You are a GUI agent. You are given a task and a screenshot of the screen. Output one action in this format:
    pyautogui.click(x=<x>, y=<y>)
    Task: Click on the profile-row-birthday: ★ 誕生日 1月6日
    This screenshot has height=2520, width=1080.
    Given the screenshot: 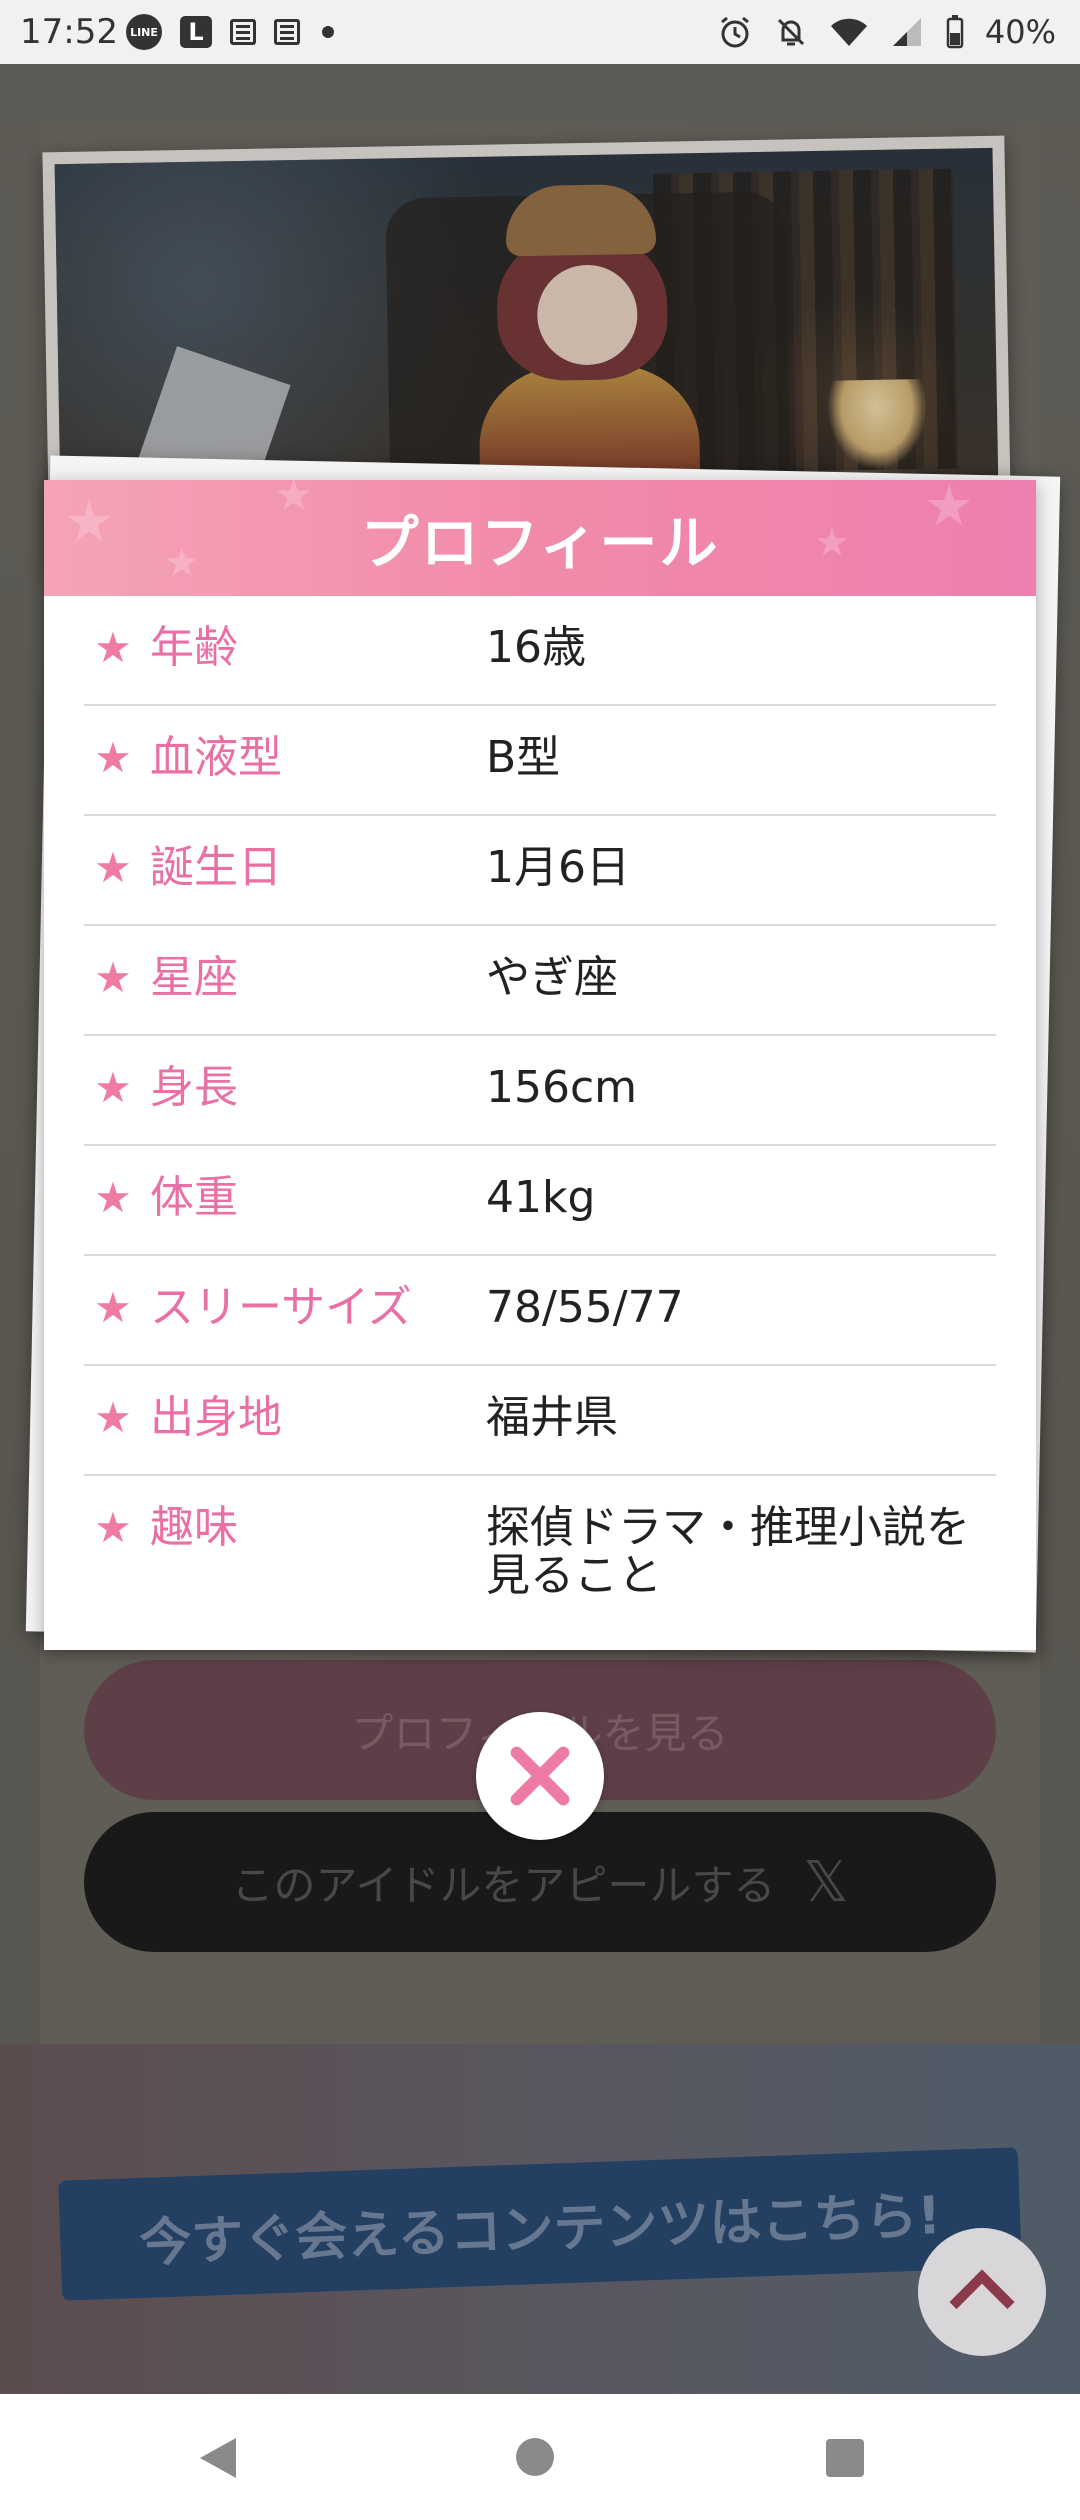 What is the action you would take?
    pyautogui.click(x=540, y=871)
    